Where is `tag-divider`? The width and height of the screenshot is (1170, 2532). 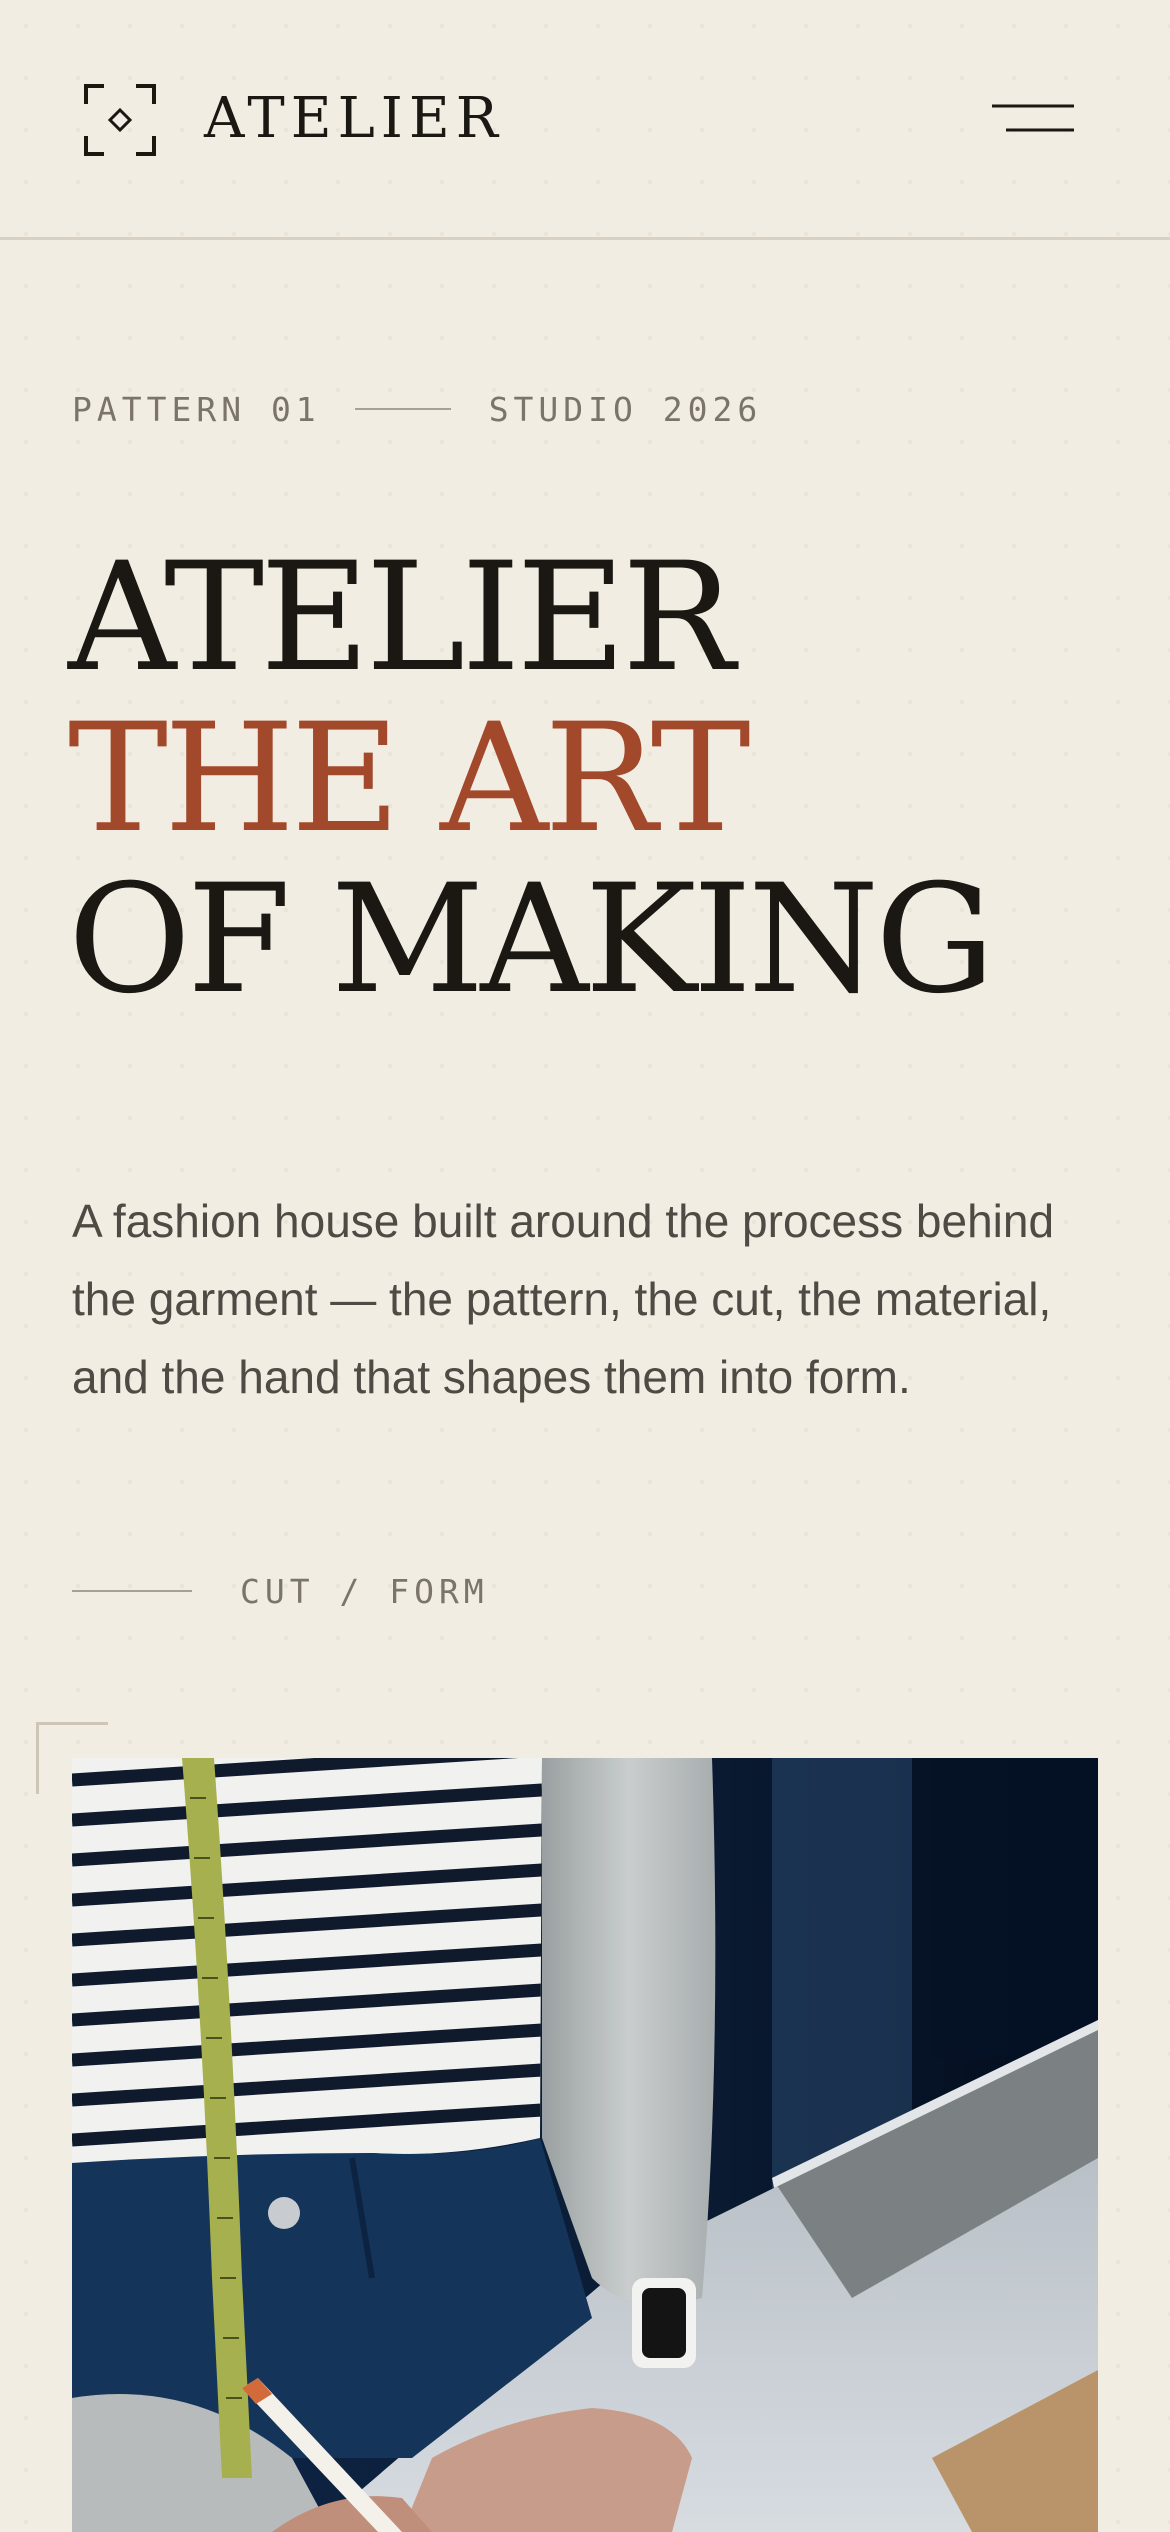 tag-divider is located at coordinates (132, 1591).